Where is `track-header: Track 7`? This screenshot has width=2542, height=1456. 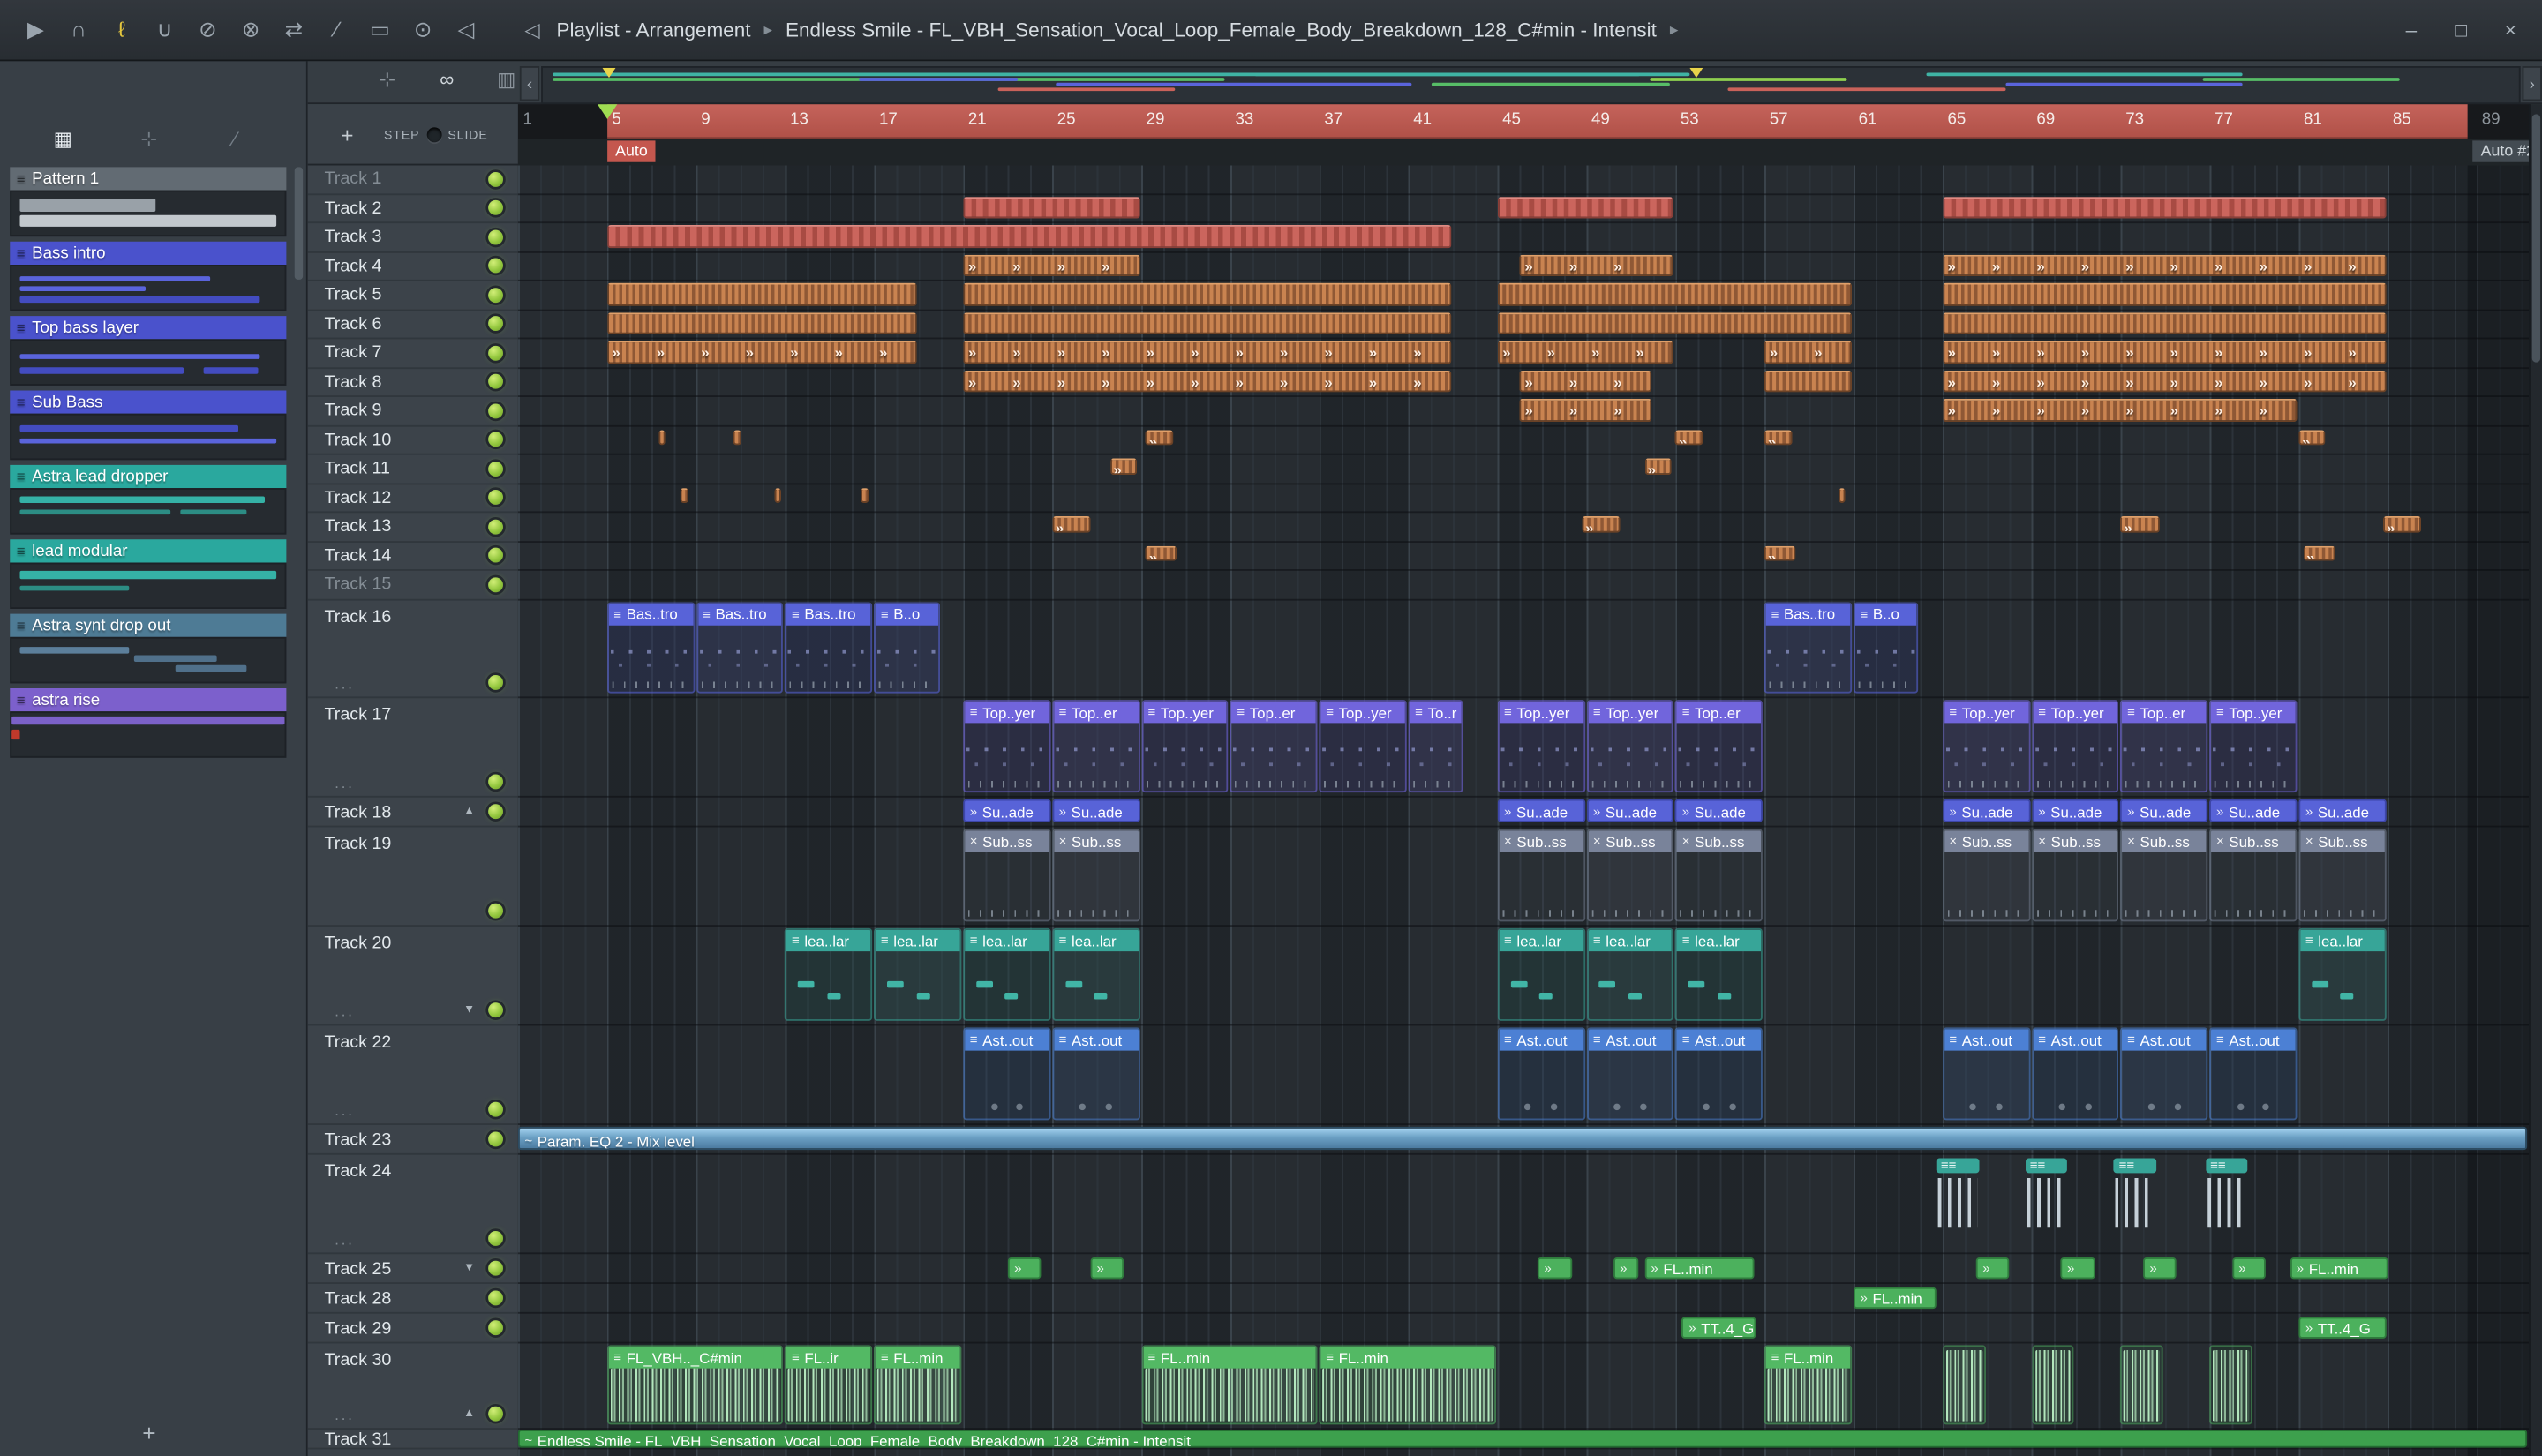
track-header: Track 7 is located at coordinates (412, 354).